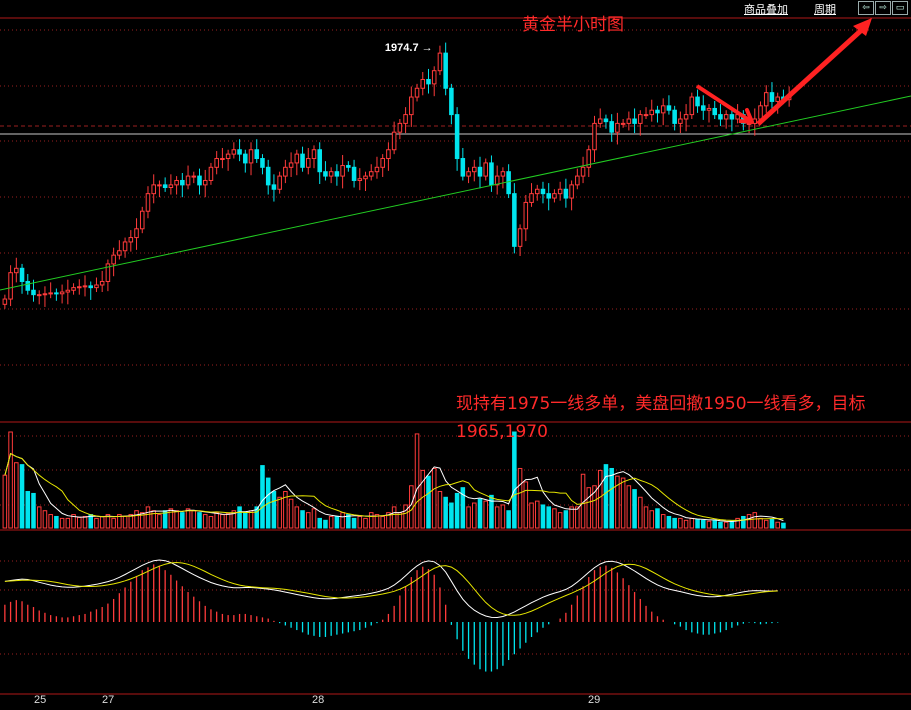 This screenshot has height=710, width=911. Describe the element at coordinates (318, 700) in the screenshot. I see `x-tick-label: 28` at that location.